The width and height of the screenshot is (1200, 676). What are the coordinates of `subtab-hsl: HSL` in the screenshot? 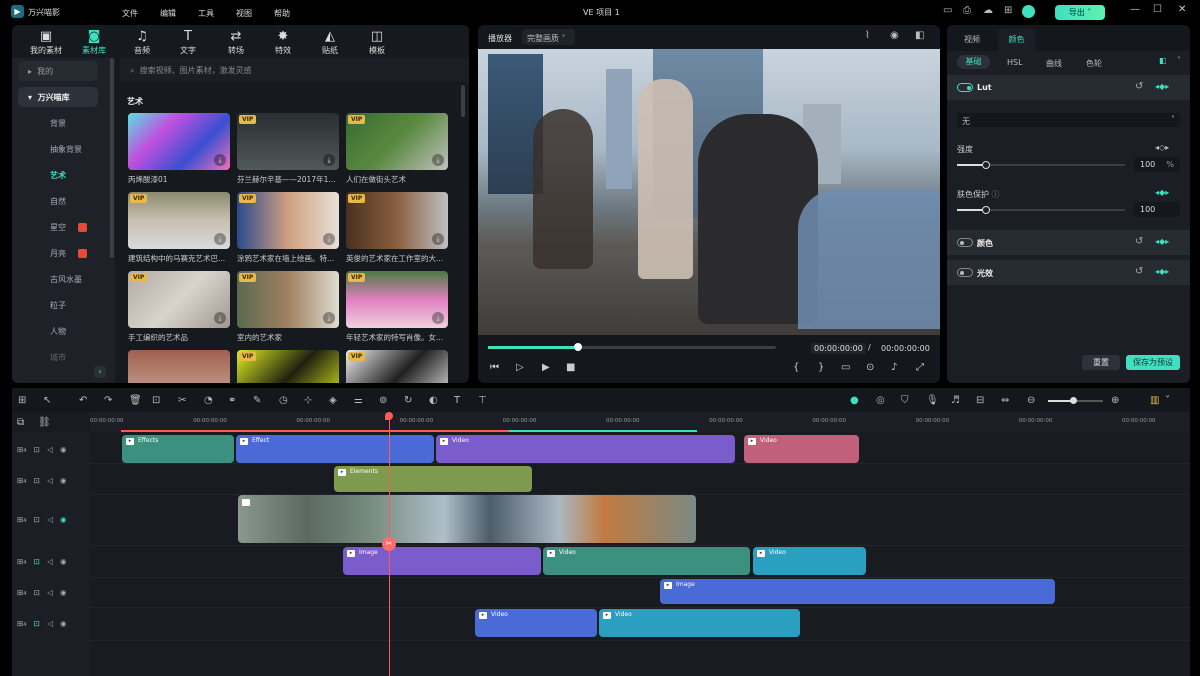 It's located at (1015, 62).